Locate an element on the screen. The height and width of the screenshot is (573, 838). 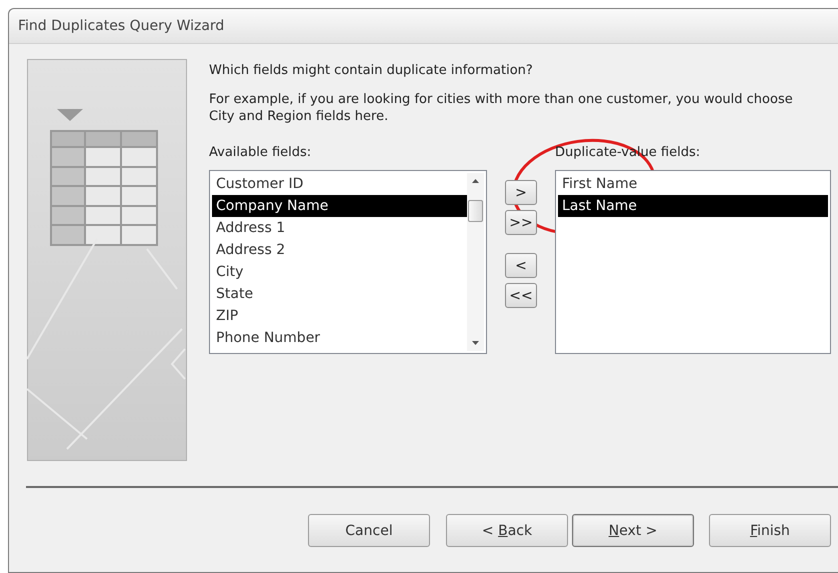
list-item: ZIP is located at coordinates (339, 316).